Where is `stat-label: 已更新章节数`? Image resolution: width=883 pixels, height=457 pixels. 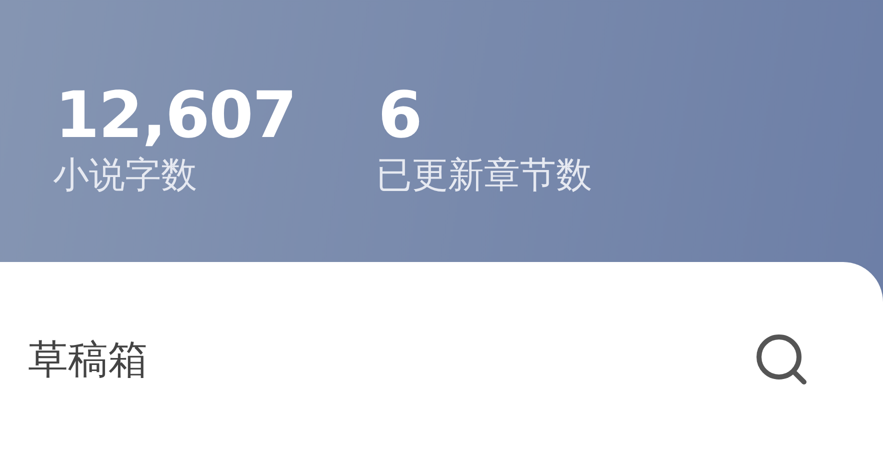 stat-label: 已更新章节数 is located at coordinates (484, 176).